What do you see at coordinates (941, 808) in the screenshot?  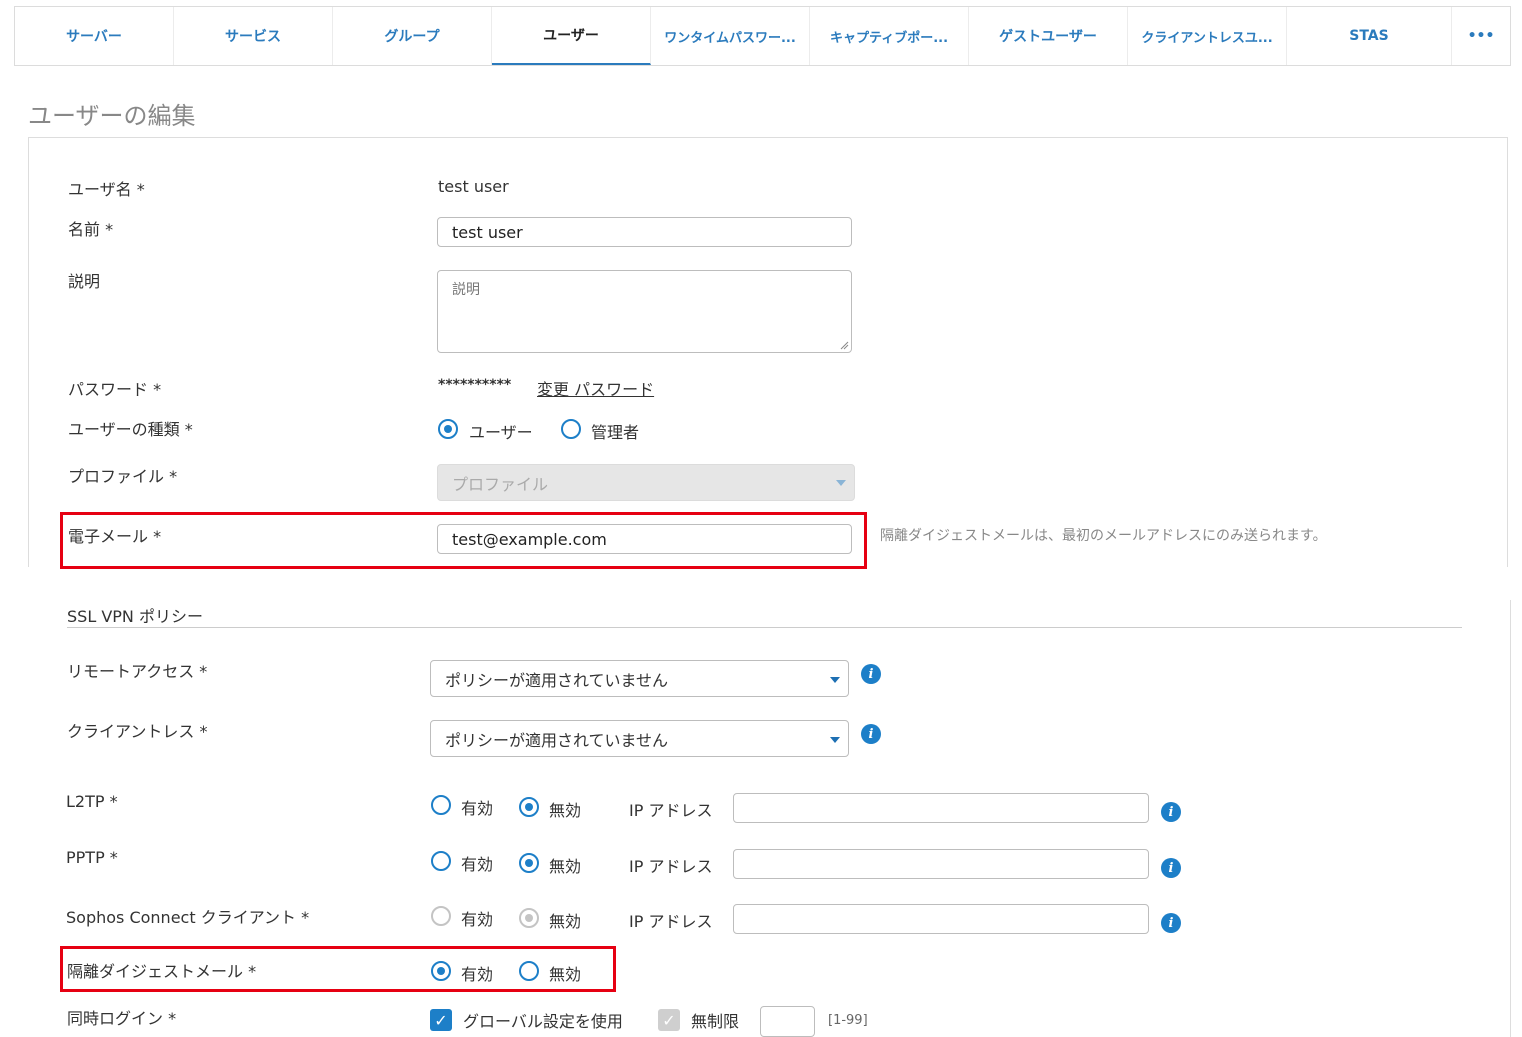 I see `l2tp-ip-input` at bounding box center [941, 808].